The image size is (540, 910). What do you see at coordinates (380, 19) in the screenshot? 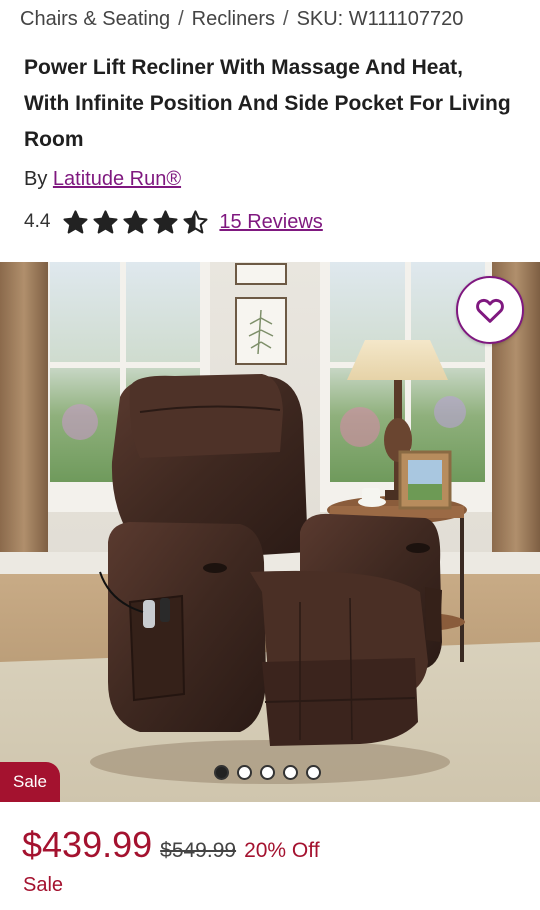
I see `breadcrumb-sku: SKU: W111107720` at bounding box center [380, 19].